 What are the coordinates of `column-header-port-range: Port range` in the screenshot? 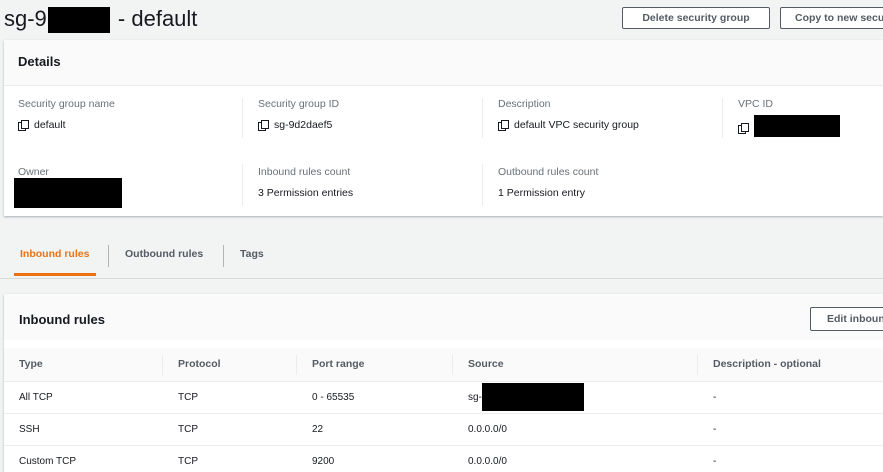 It's located at (338, 364).